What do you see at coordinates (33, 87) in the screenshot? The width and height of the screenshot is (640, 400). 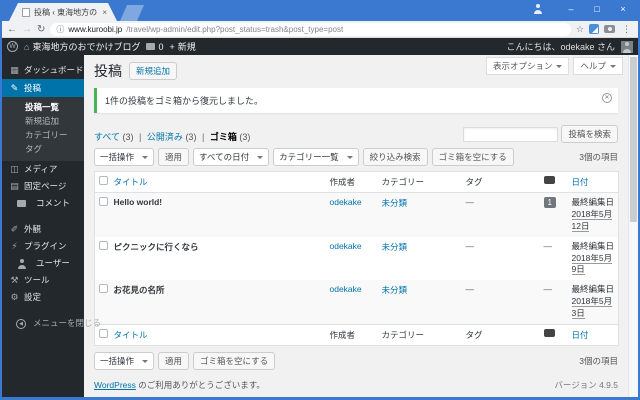 I see `sidebar-label: 投稿` at bounding box center [33, 87].